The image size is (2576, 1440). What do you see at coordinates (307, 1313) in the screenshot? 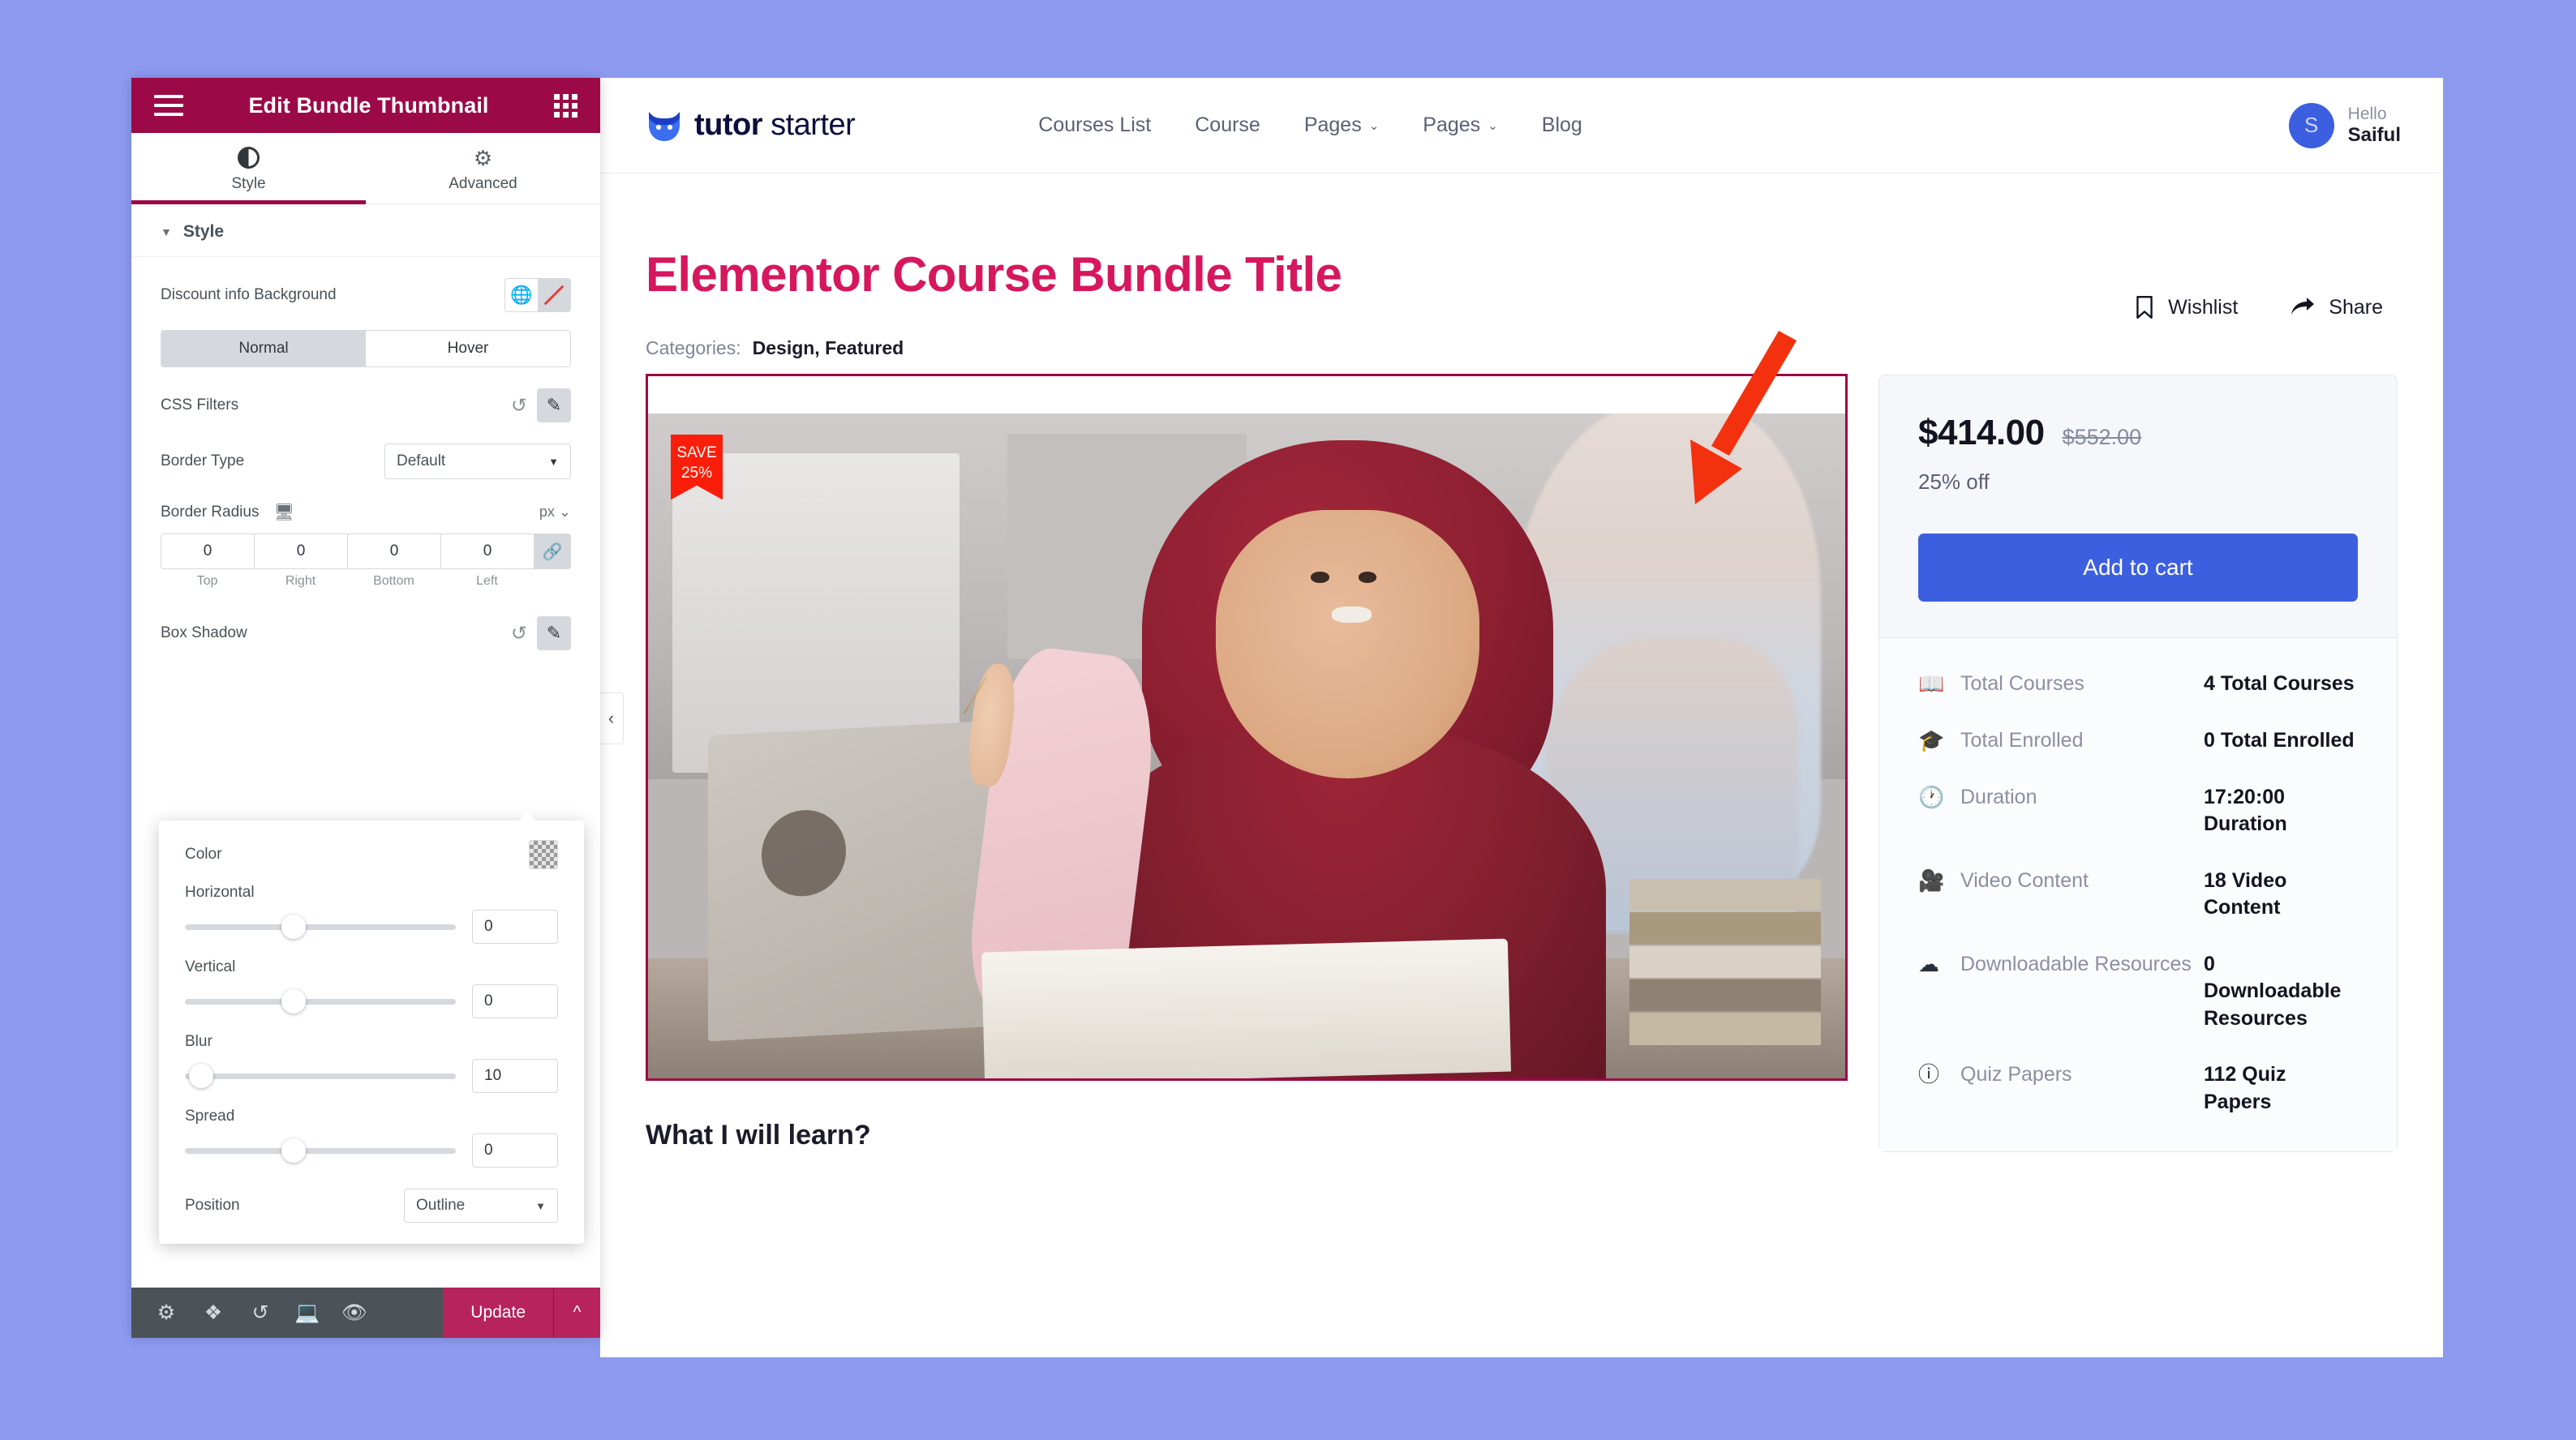
I see `responsive-mode-icon: 💻` at bounding box center [307, 1313].